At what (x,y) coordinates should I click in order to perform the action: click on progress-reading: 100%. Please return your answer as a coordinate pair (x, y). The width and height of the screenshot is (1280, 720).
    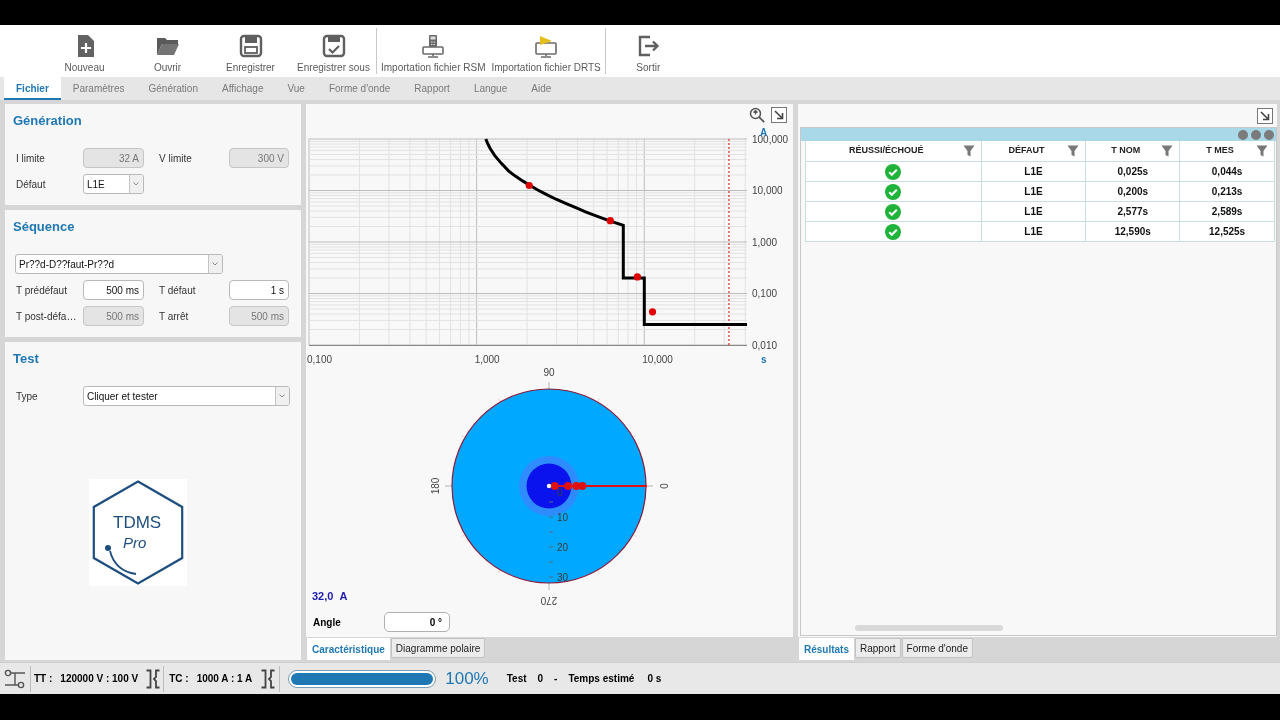
    Looking at the image, I should click on (467, 678).